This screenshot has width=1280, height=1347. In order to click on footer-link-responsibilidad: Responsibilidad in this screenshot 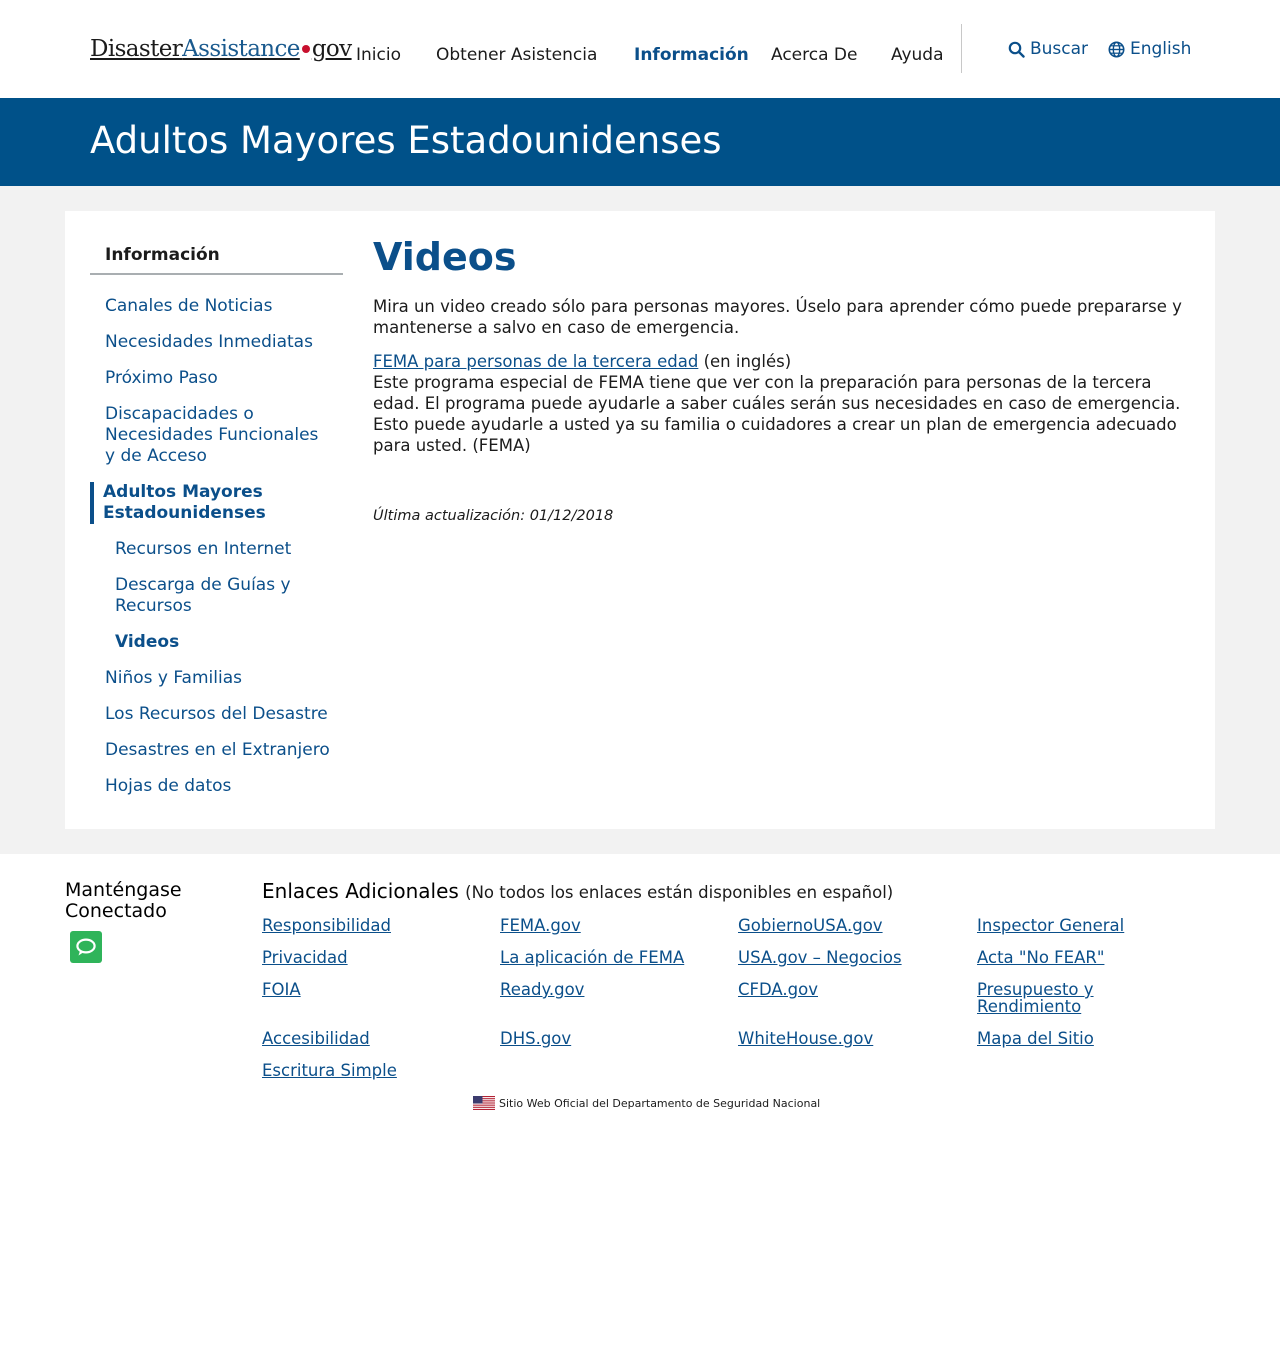, I will do `click(362, 925)`.